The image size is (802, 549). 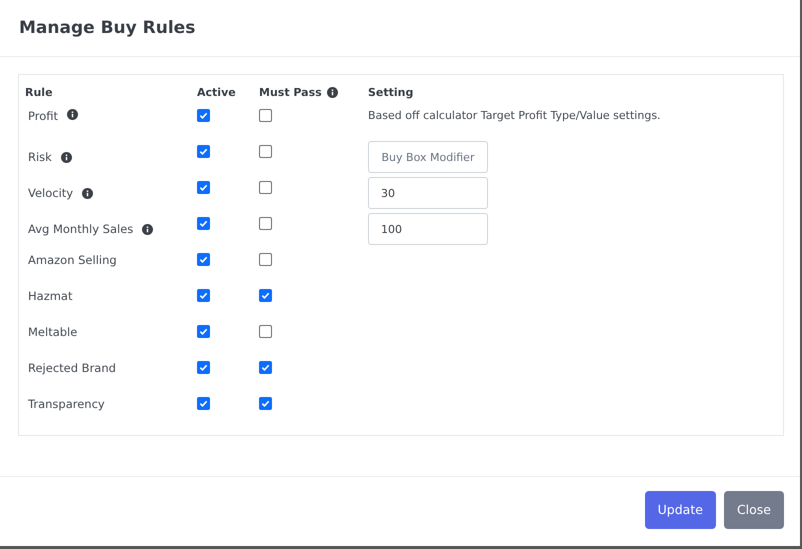 What do you see at coordinates (216, 92) in the screenshot?
I see `column-header: Active` at bounding box center [216, 92].